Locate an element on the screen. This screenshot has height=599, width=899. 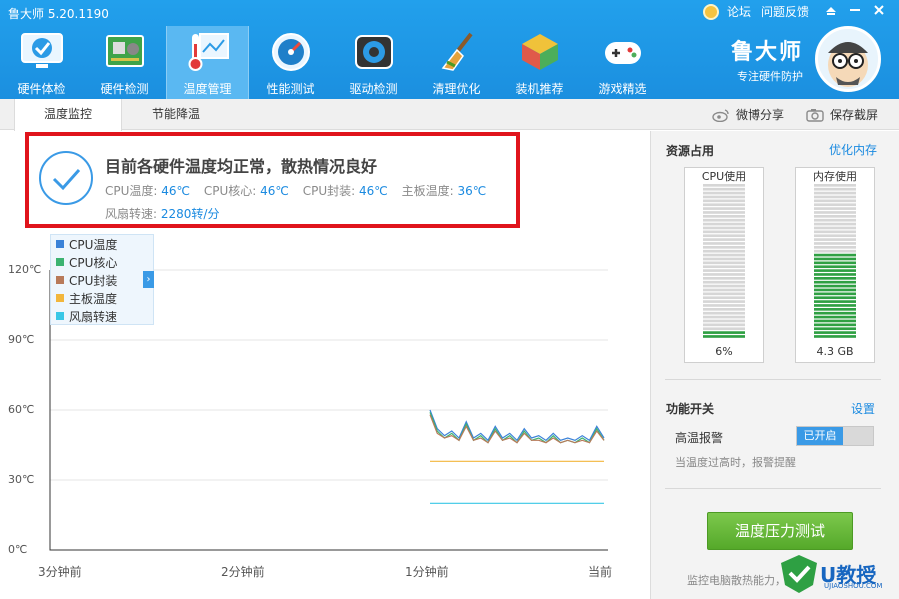
legend-item: 风扇转速 is located at coordinates (102, 316).